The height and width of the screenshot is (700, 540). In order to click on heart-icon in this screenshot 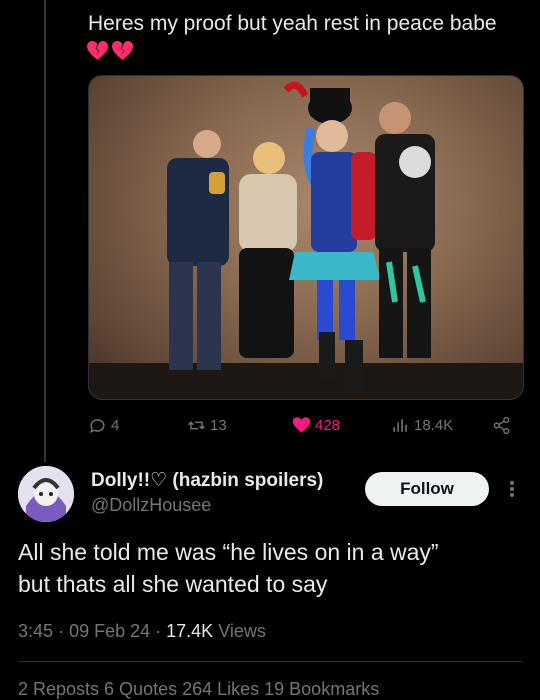, I will do `click(301, 424)`.